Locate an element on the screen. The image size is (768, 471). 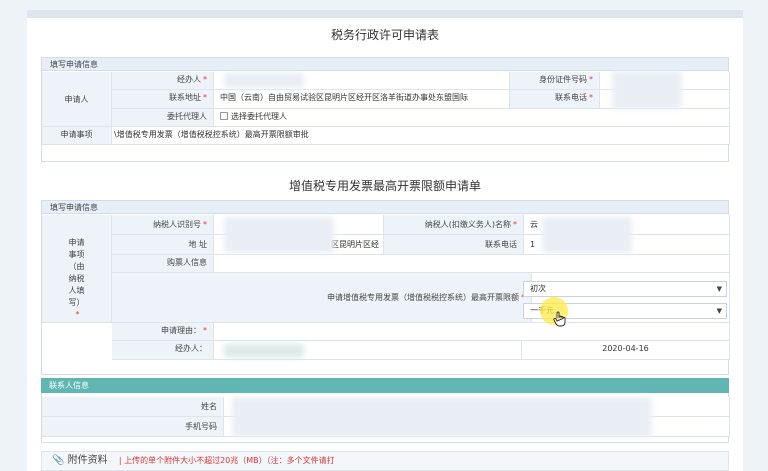
form2-section-header: 填写申请信息 is located at coordinates (385, 207).